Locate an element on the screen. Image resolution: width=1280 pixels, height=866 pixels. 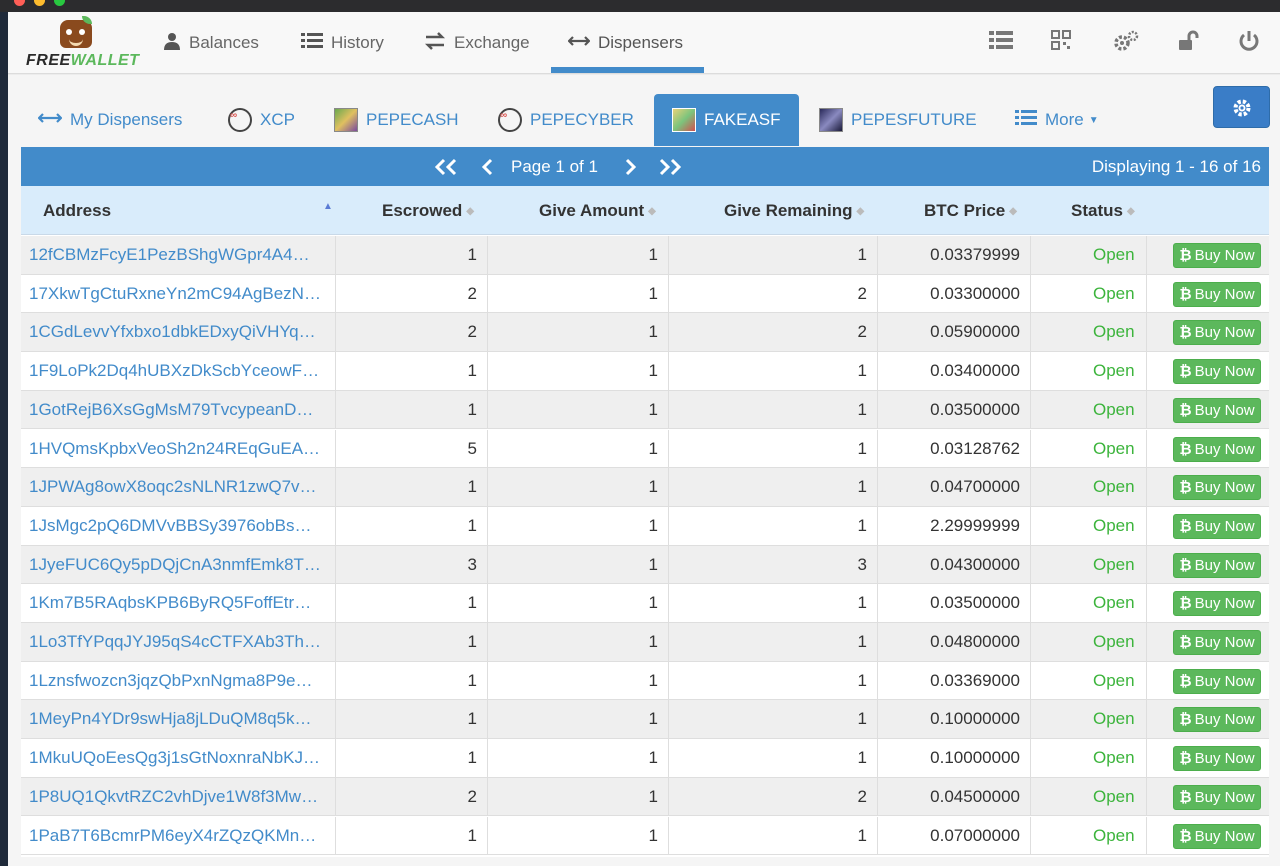
qrcode-icon is located at coordinates (1061, 43).